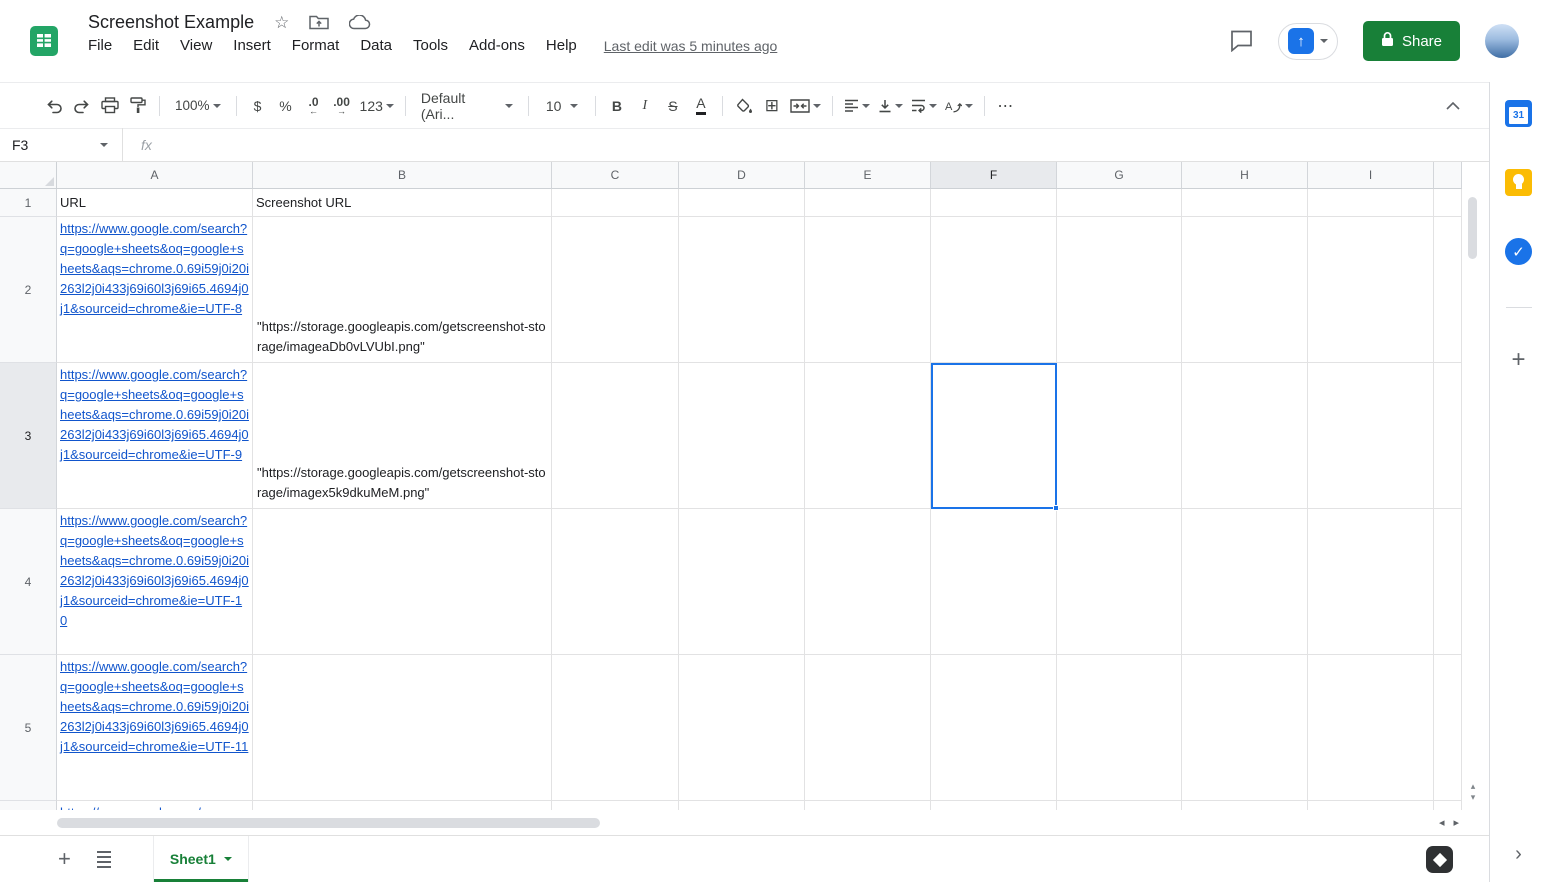 The image size is (1547, 882). What do you see at coordinates (1448, 175) in the screenshot?
I see `column-header-partial` at bounding box center [1448, 175].